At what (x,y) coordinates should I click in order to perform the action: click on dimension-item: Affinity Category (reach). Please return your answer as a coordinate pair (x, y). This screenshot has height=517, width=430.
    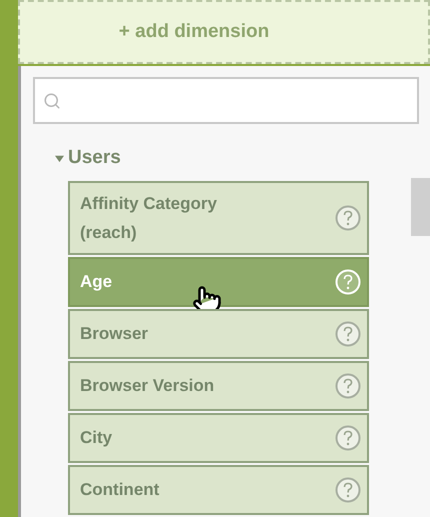
    Looking at the image, I should click on (218, 217).